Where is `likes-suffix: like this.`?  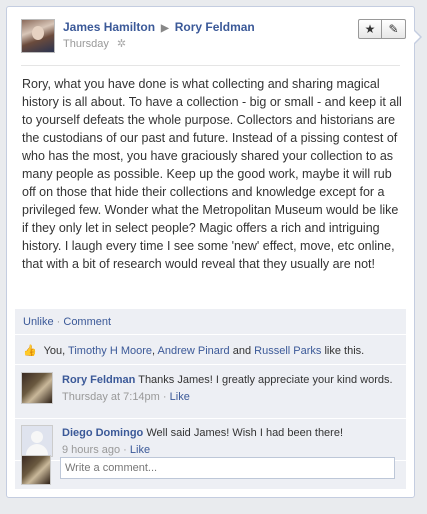
likes-suffix: like this. is located at coordinates (344, 351).